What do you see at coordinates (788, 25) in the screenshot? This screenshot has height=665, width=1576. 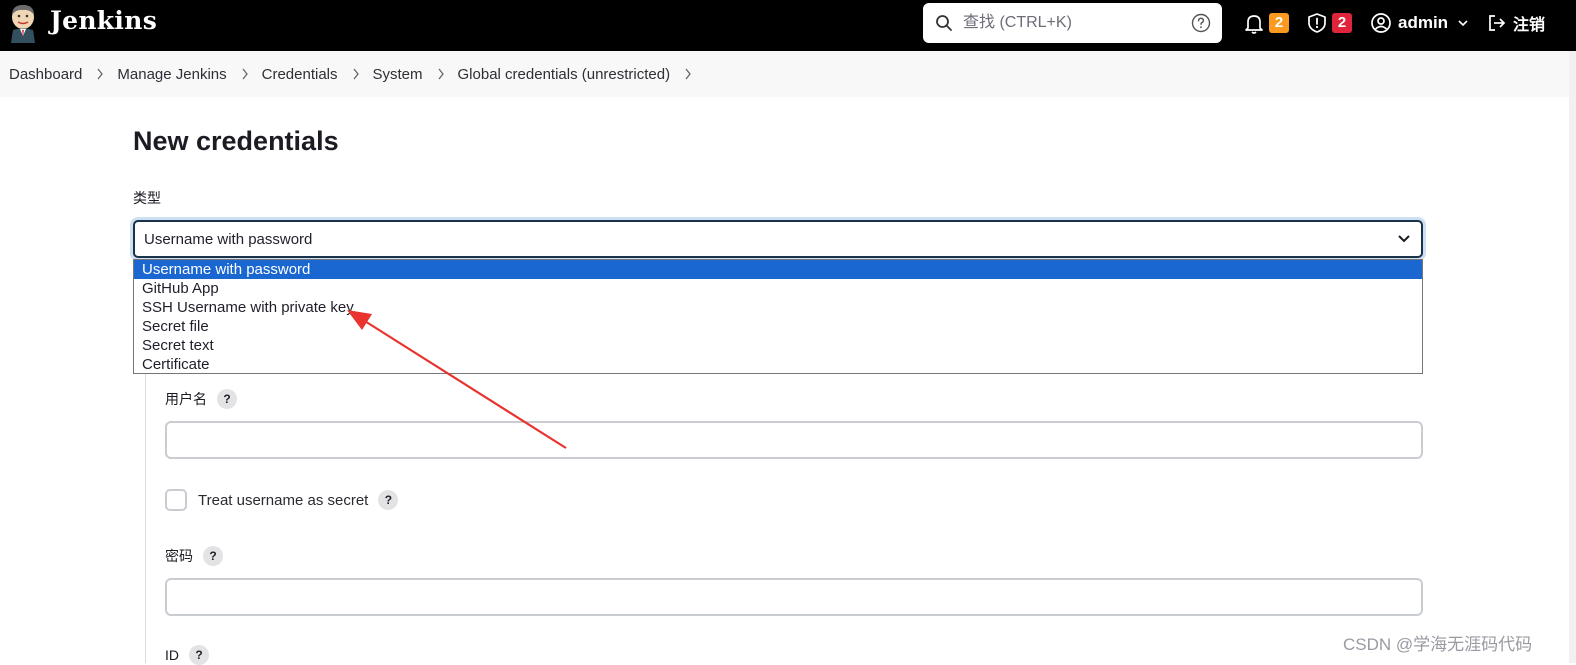 I see `top-header: Jenkins 2 2 admin` at bounding box center [788, 25].